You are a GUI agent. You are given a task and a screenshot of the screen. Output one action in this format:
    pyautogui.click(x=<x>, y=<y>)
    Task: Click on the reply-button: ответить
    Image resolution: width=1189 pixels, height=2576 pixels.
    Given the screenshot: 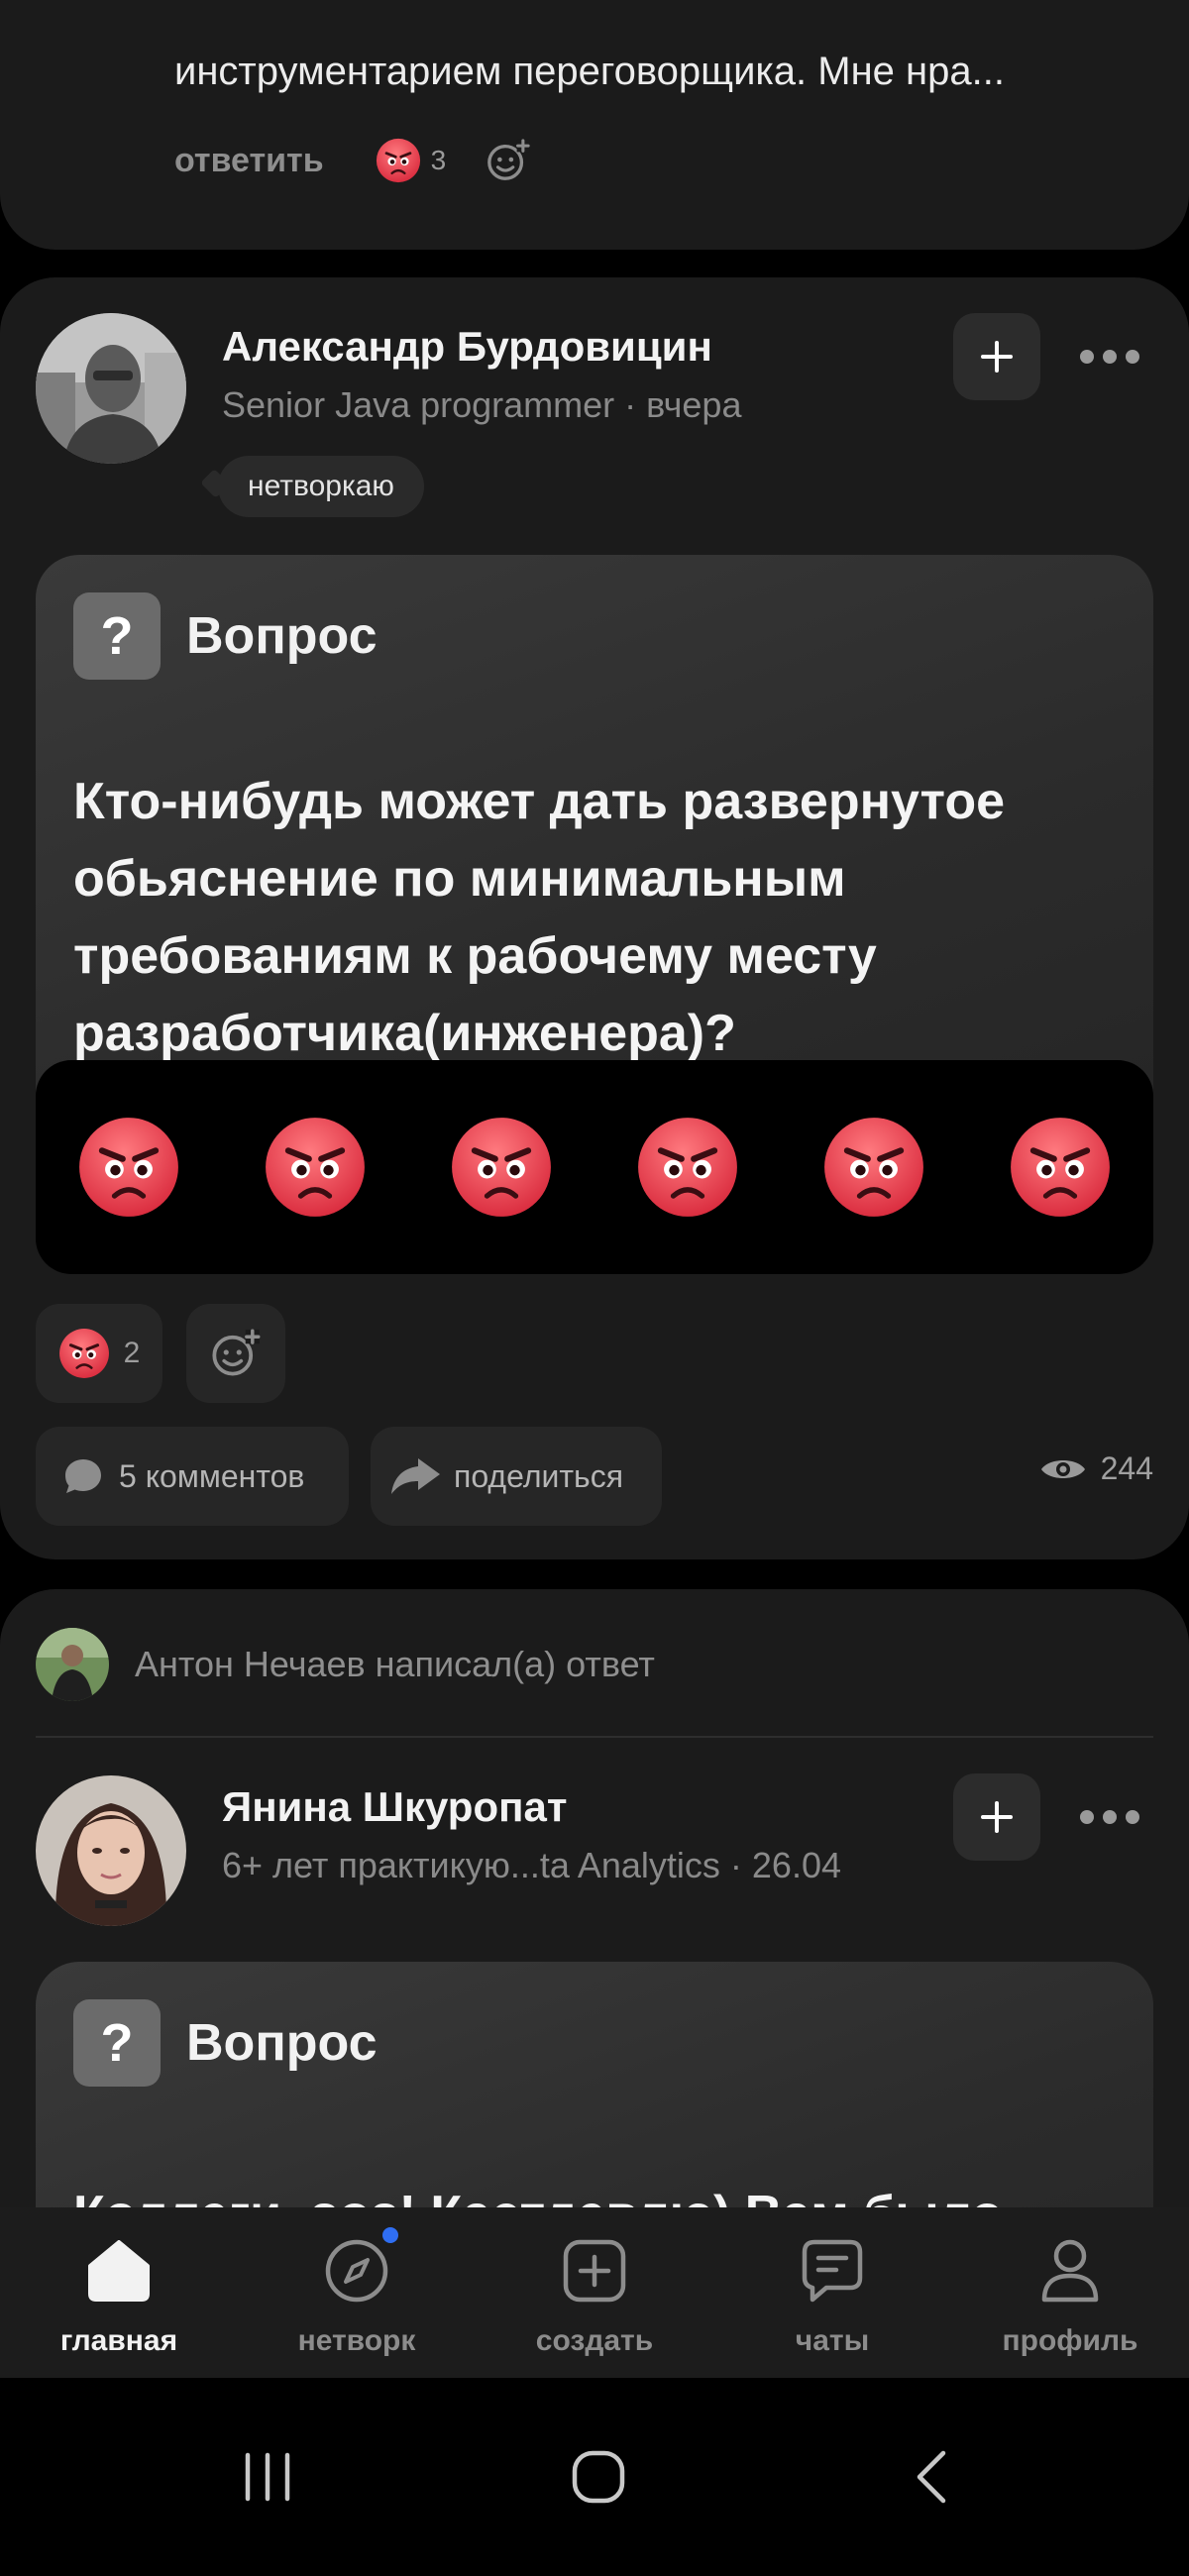 What is the action you would take?
    pyautogui.click(x=249, y=161)
    